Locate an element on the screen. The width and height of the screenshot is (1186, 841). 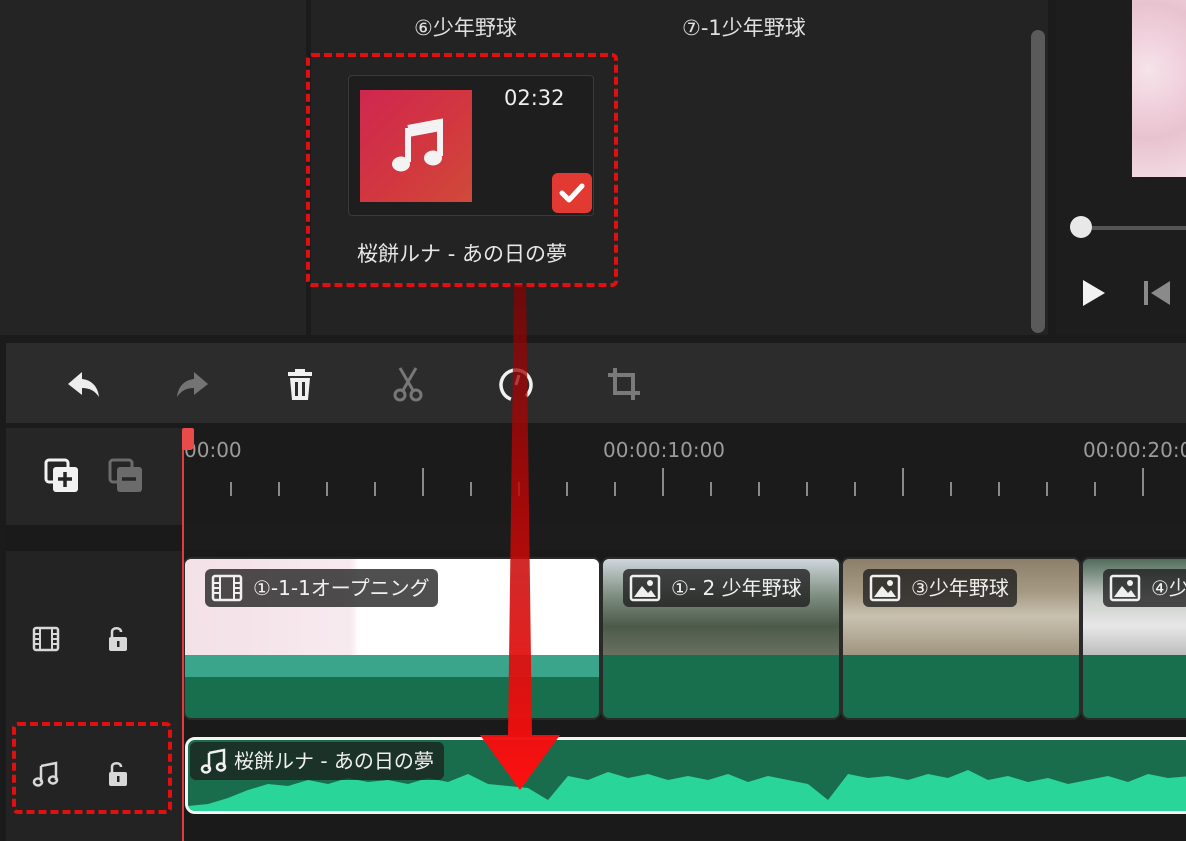
clip-label-box: ④少 is located at coordinates (1144, 588).